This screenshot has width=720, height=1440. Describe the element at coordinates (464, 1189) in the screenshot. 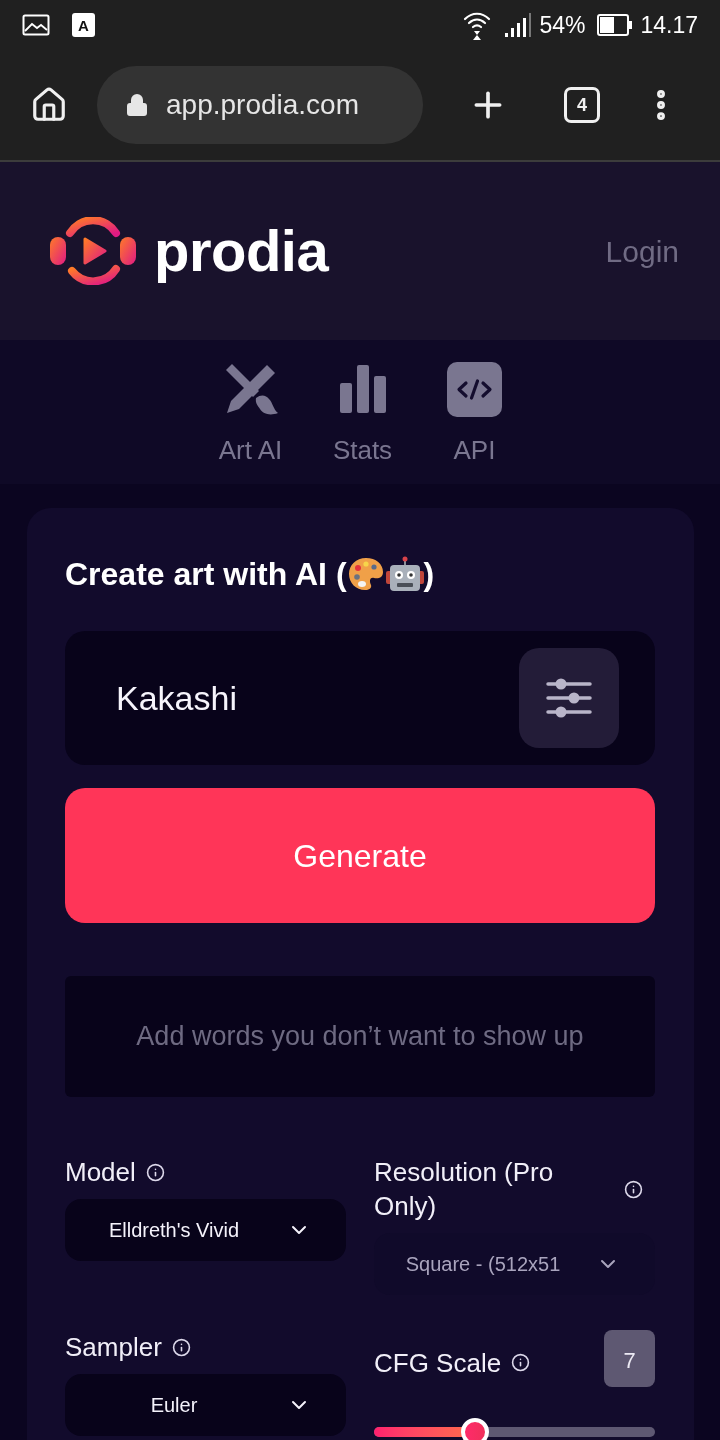

I see `field-label: Resolution (Pro Only)` at that location.